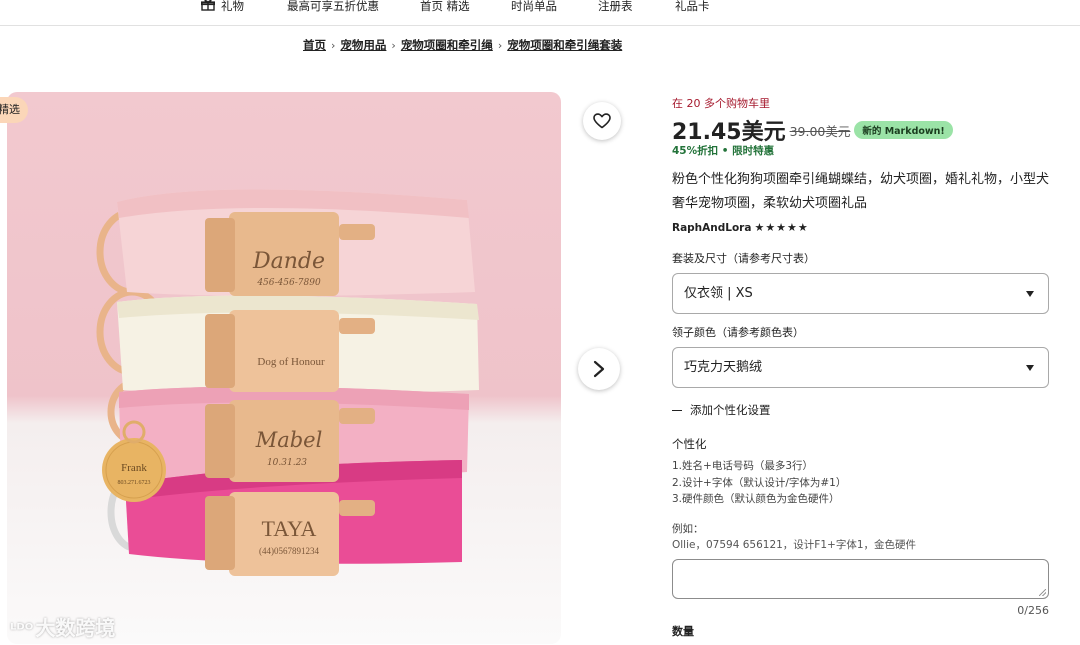 Image resolution: width=1080 pixels, height=645 pixels. I want to click on engraving-mabel-date: 10.31.23, so click(287, 463).